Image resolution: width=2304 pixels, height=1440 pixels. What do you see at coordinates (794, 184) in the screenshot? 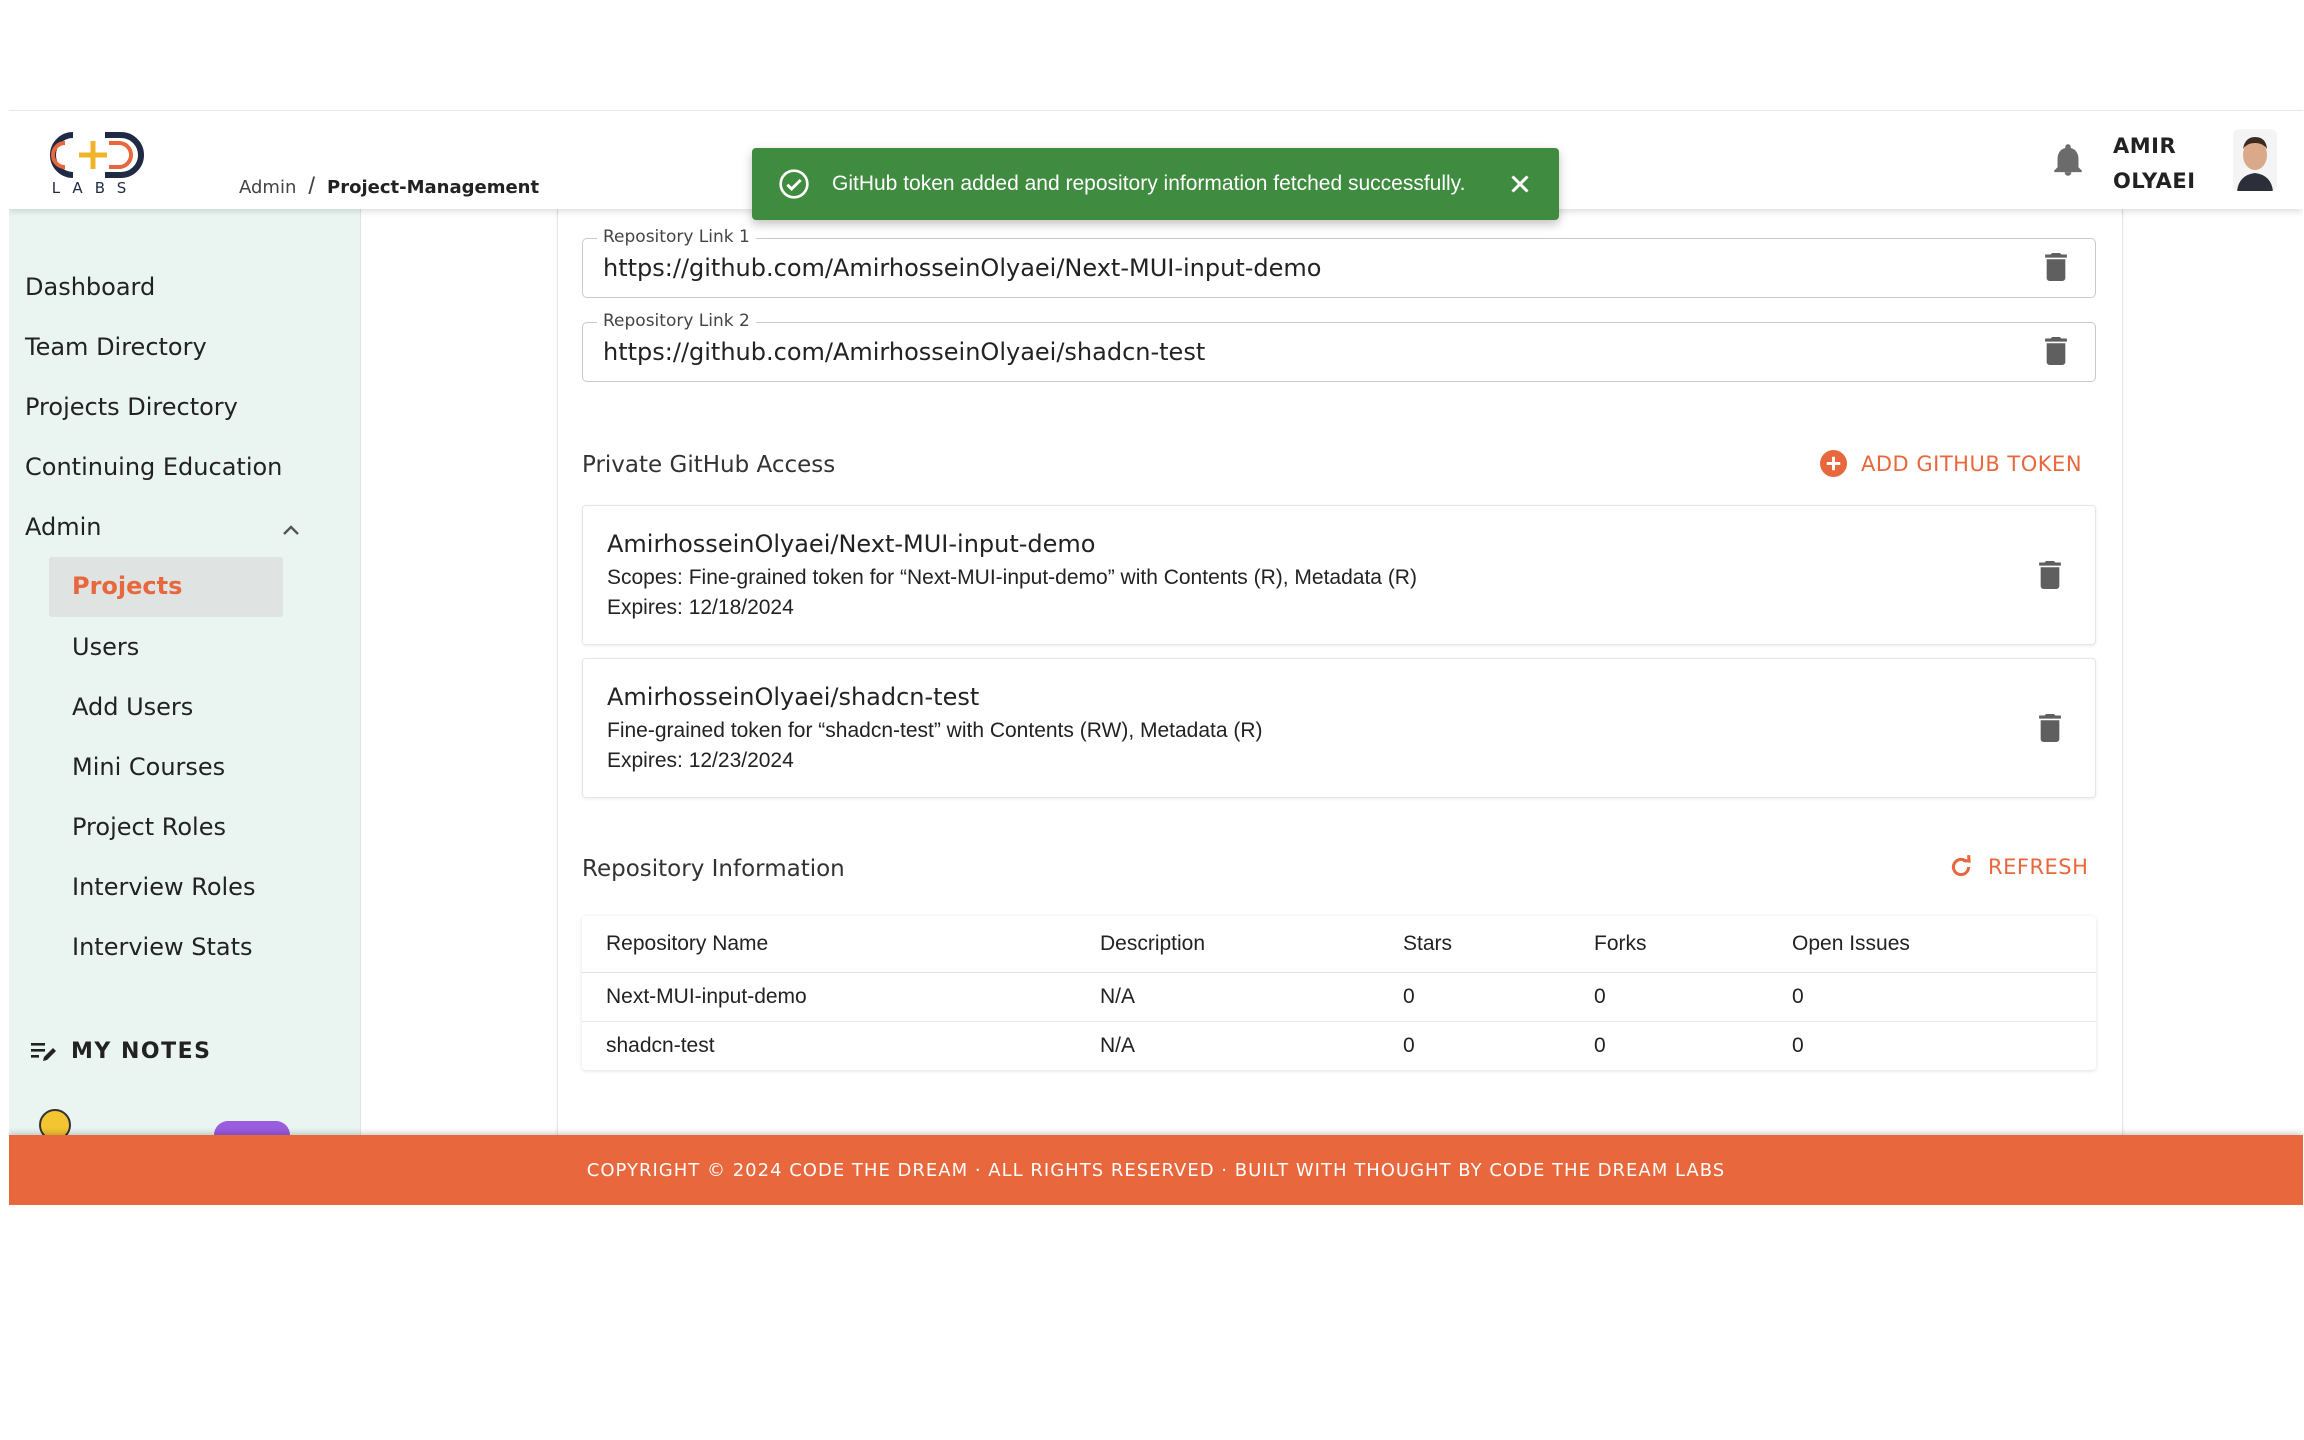
I see `check-circle-icon` at bounding box center [794, 184].